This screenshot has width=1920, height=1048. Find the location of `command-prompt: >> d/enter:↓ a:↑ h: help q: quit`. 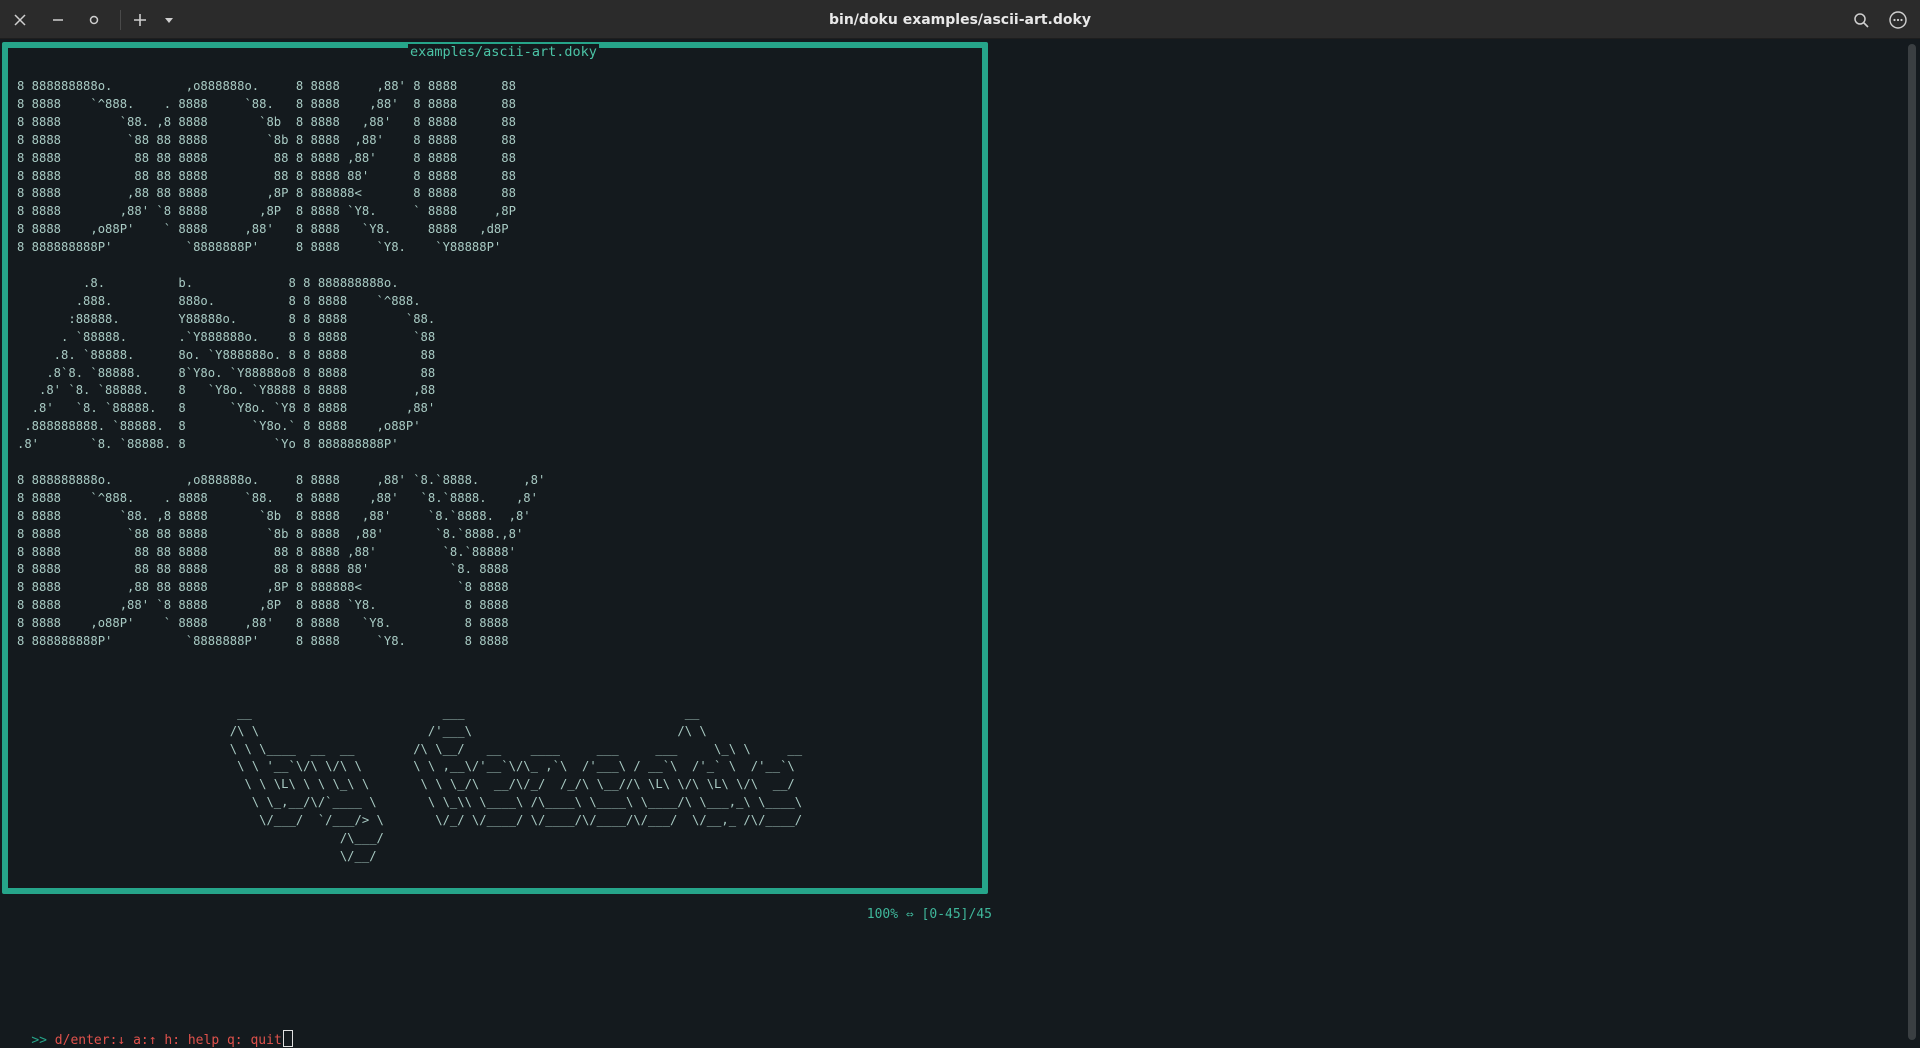

command-prompt: >> d/enter:↓ a:↑ h: help q: quit is located at coordinates (146, 1030).